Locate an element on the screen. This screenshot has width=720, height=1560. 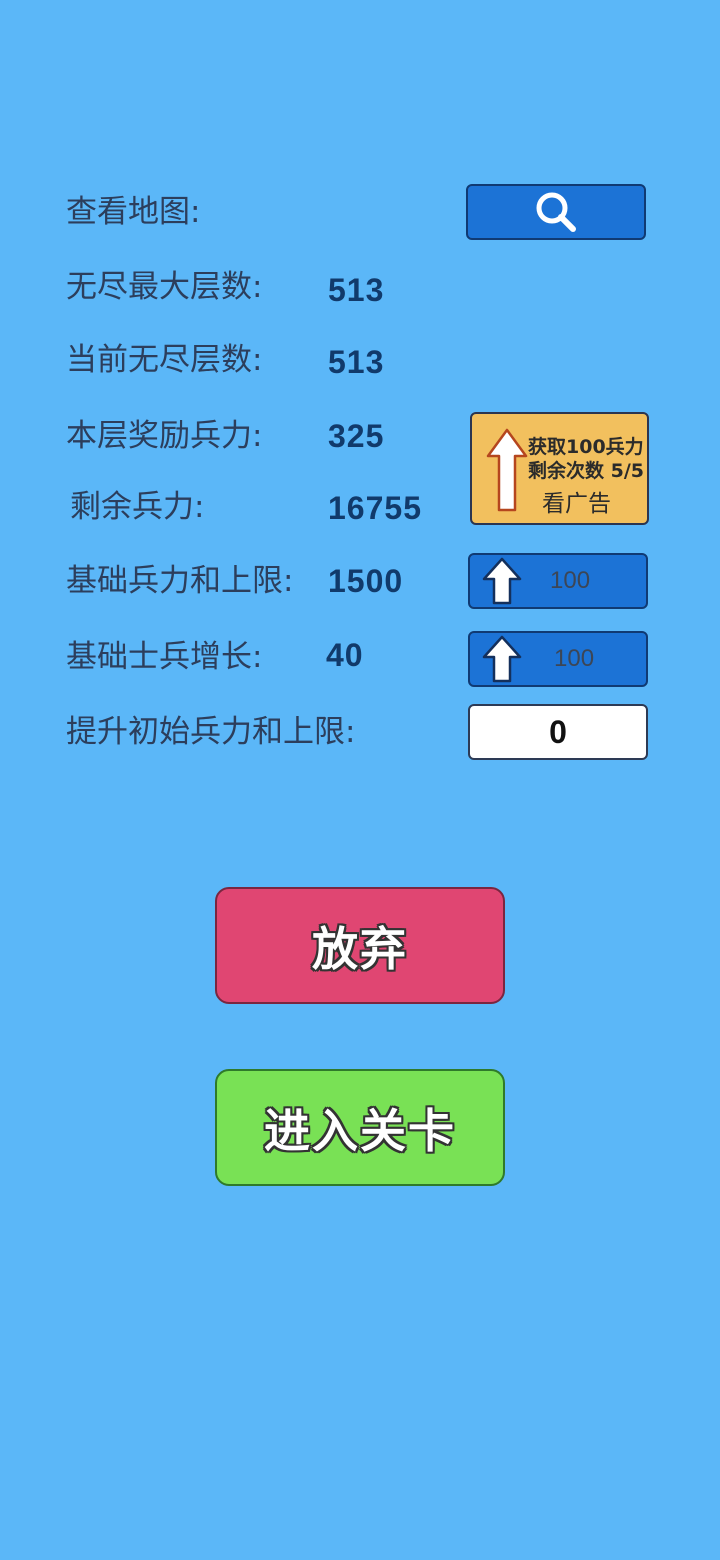
view-map-label: 查看地图: is located at coordinates (133, 212).